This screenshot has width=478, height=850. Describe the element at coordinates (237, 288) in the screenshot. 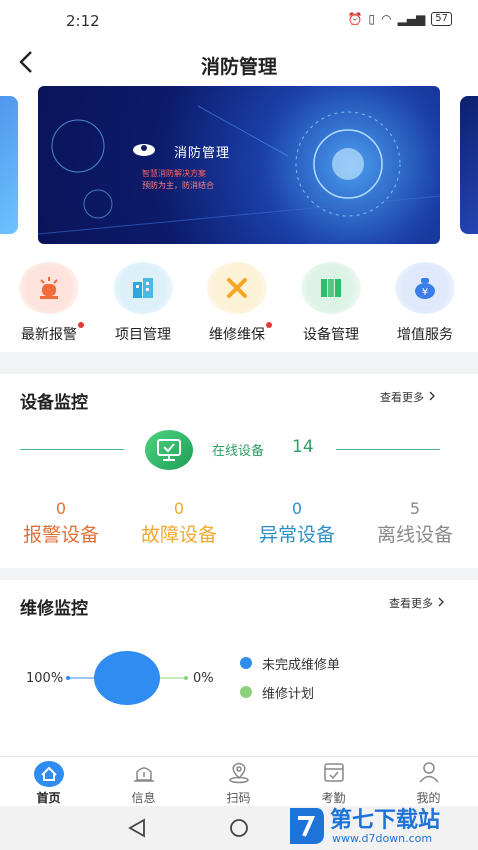

I see `wrench-icon` at that location.